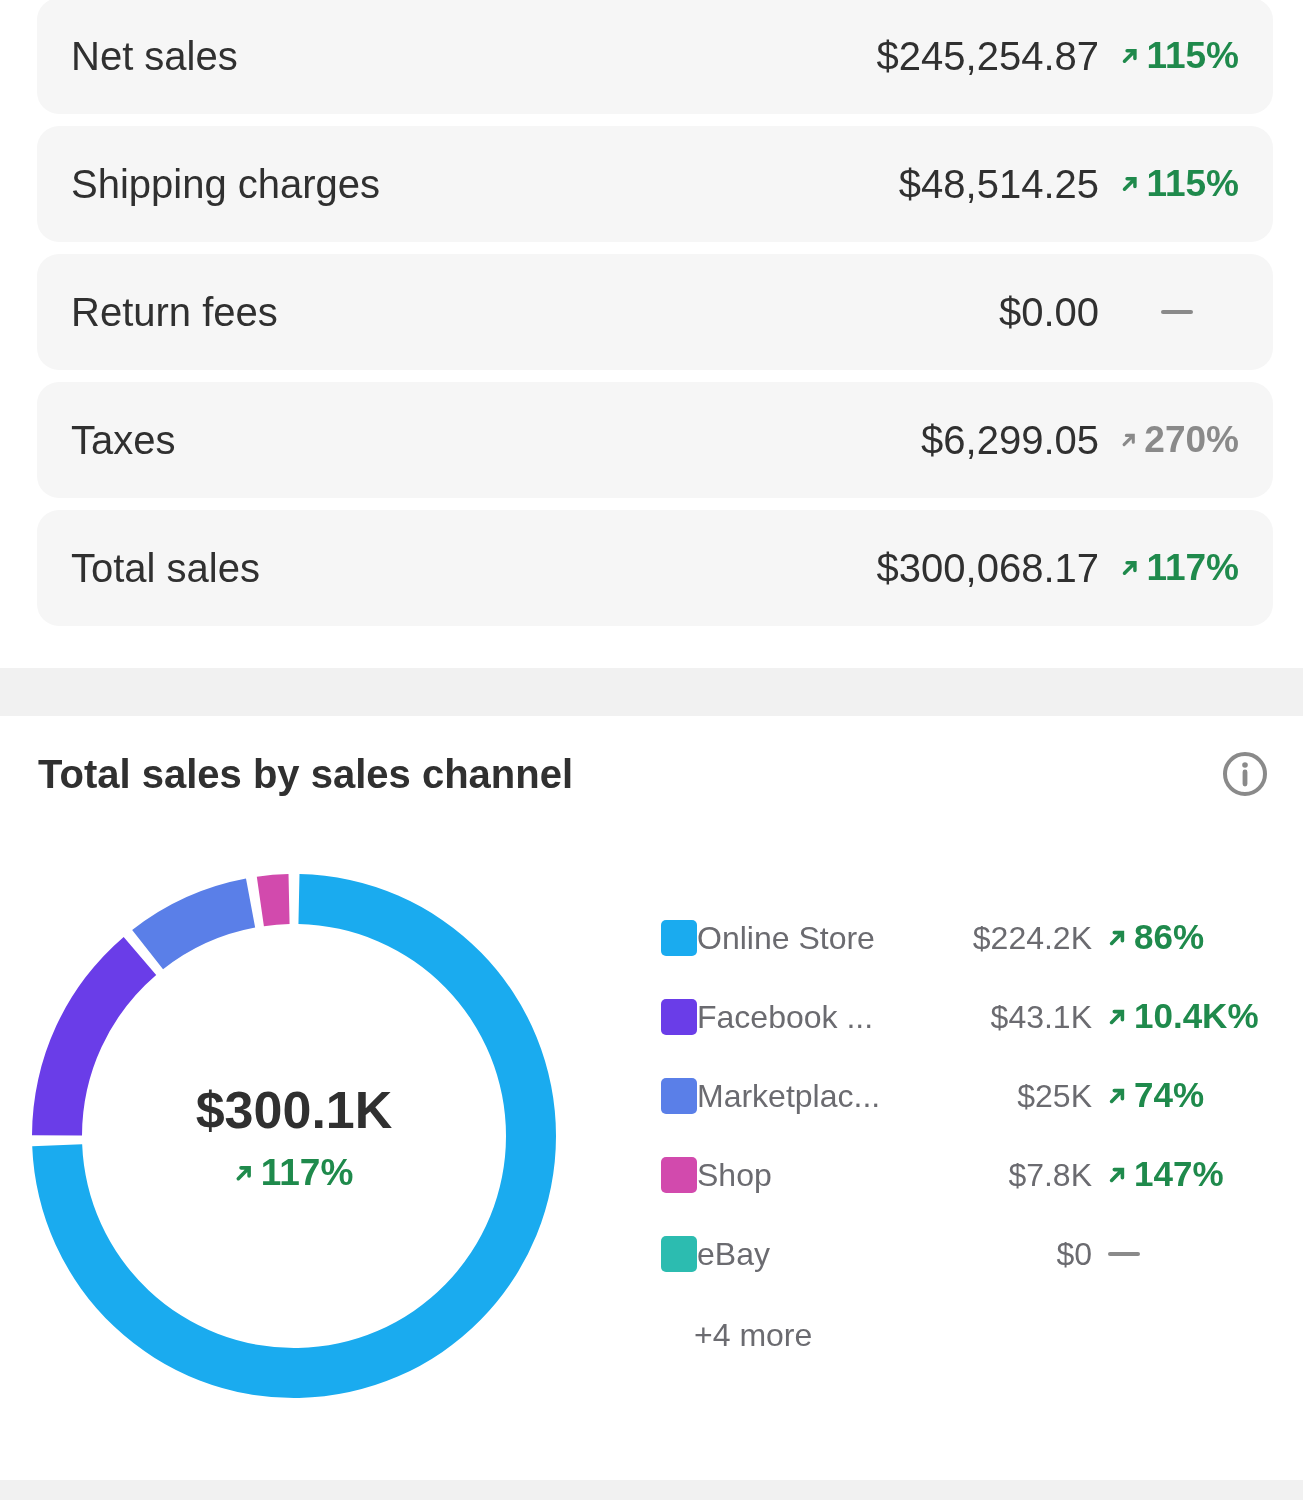 The image size is (1303, 1500). Describe the element at coordinates (1169, 937) in the screenshot. I see `trend-percent: 86%` at that location.